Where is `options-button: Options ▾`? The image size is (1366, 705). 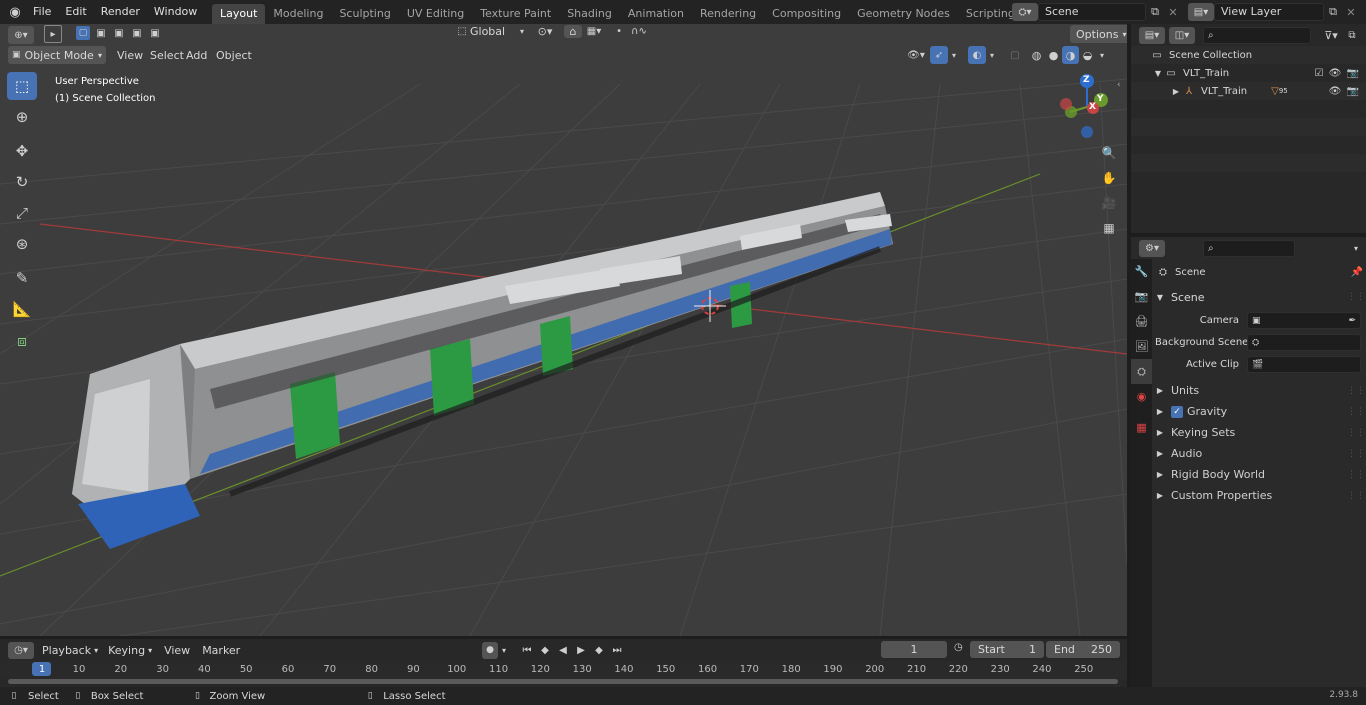
options-button: Options ▾ is located at coordinates (1098, 34).